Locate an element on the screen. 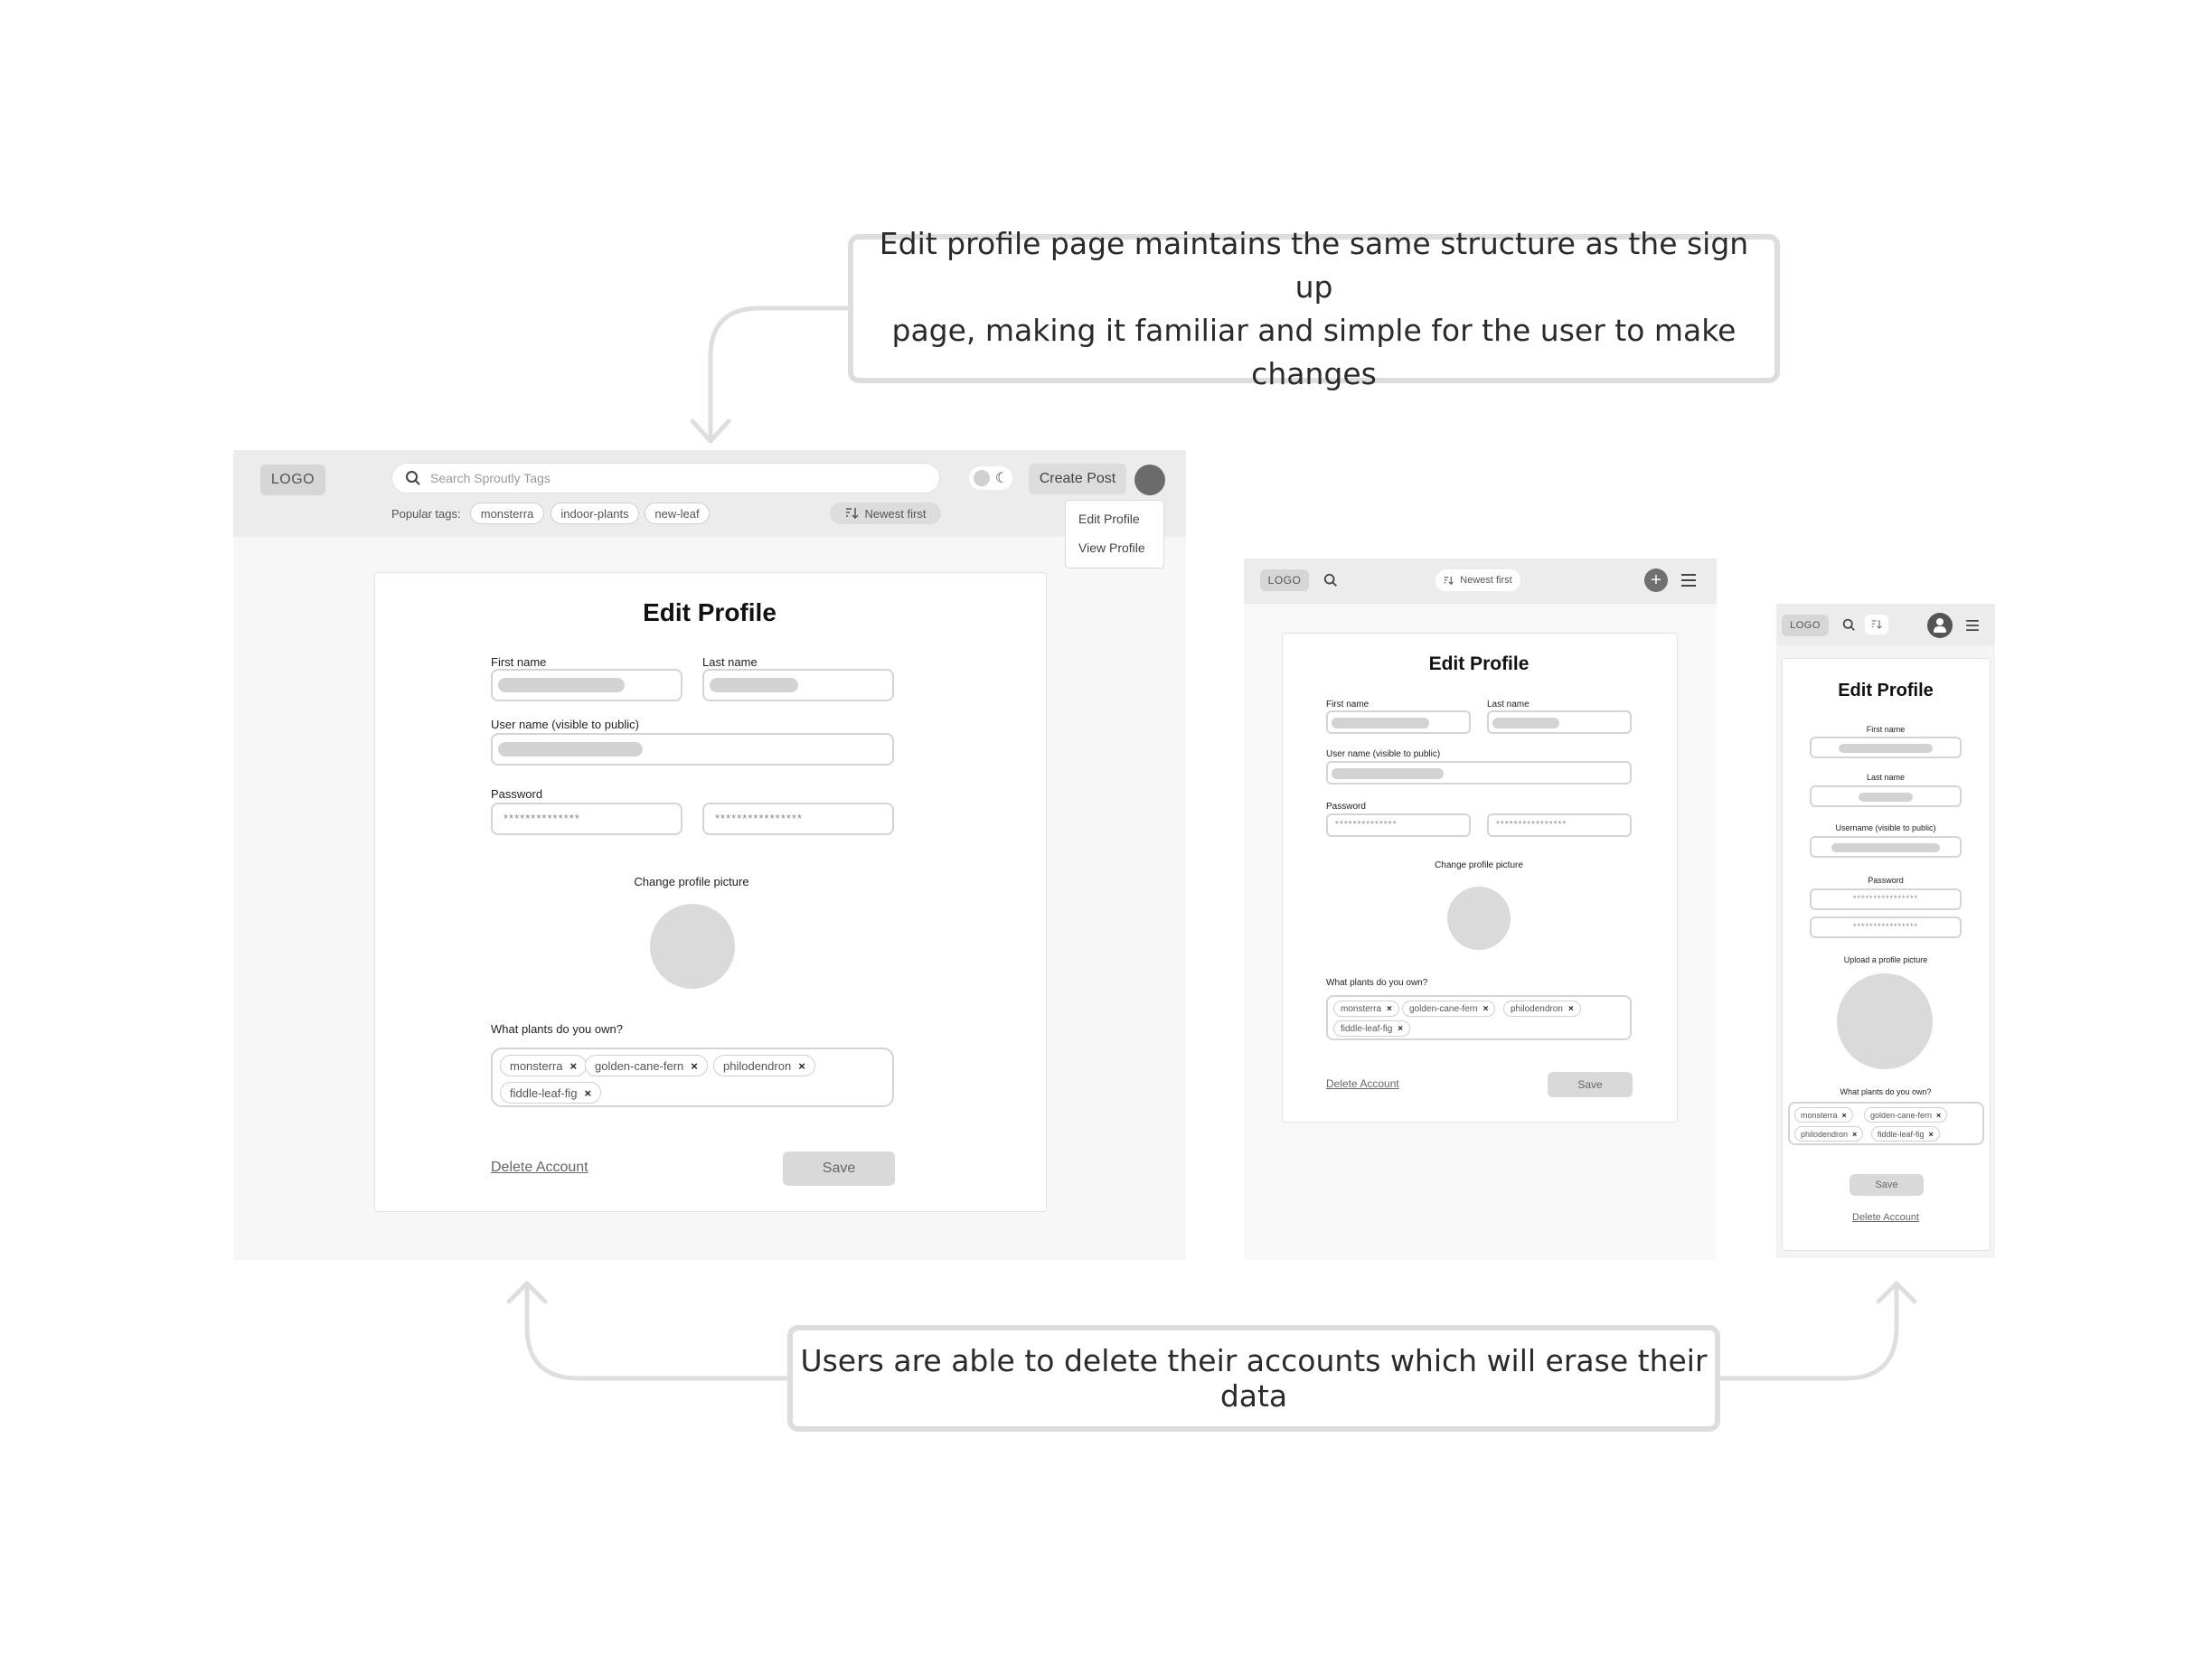 Image resolution: width=2212 pixels, height=1654 pixels. account-icon is located at coordinates (1940, 625).